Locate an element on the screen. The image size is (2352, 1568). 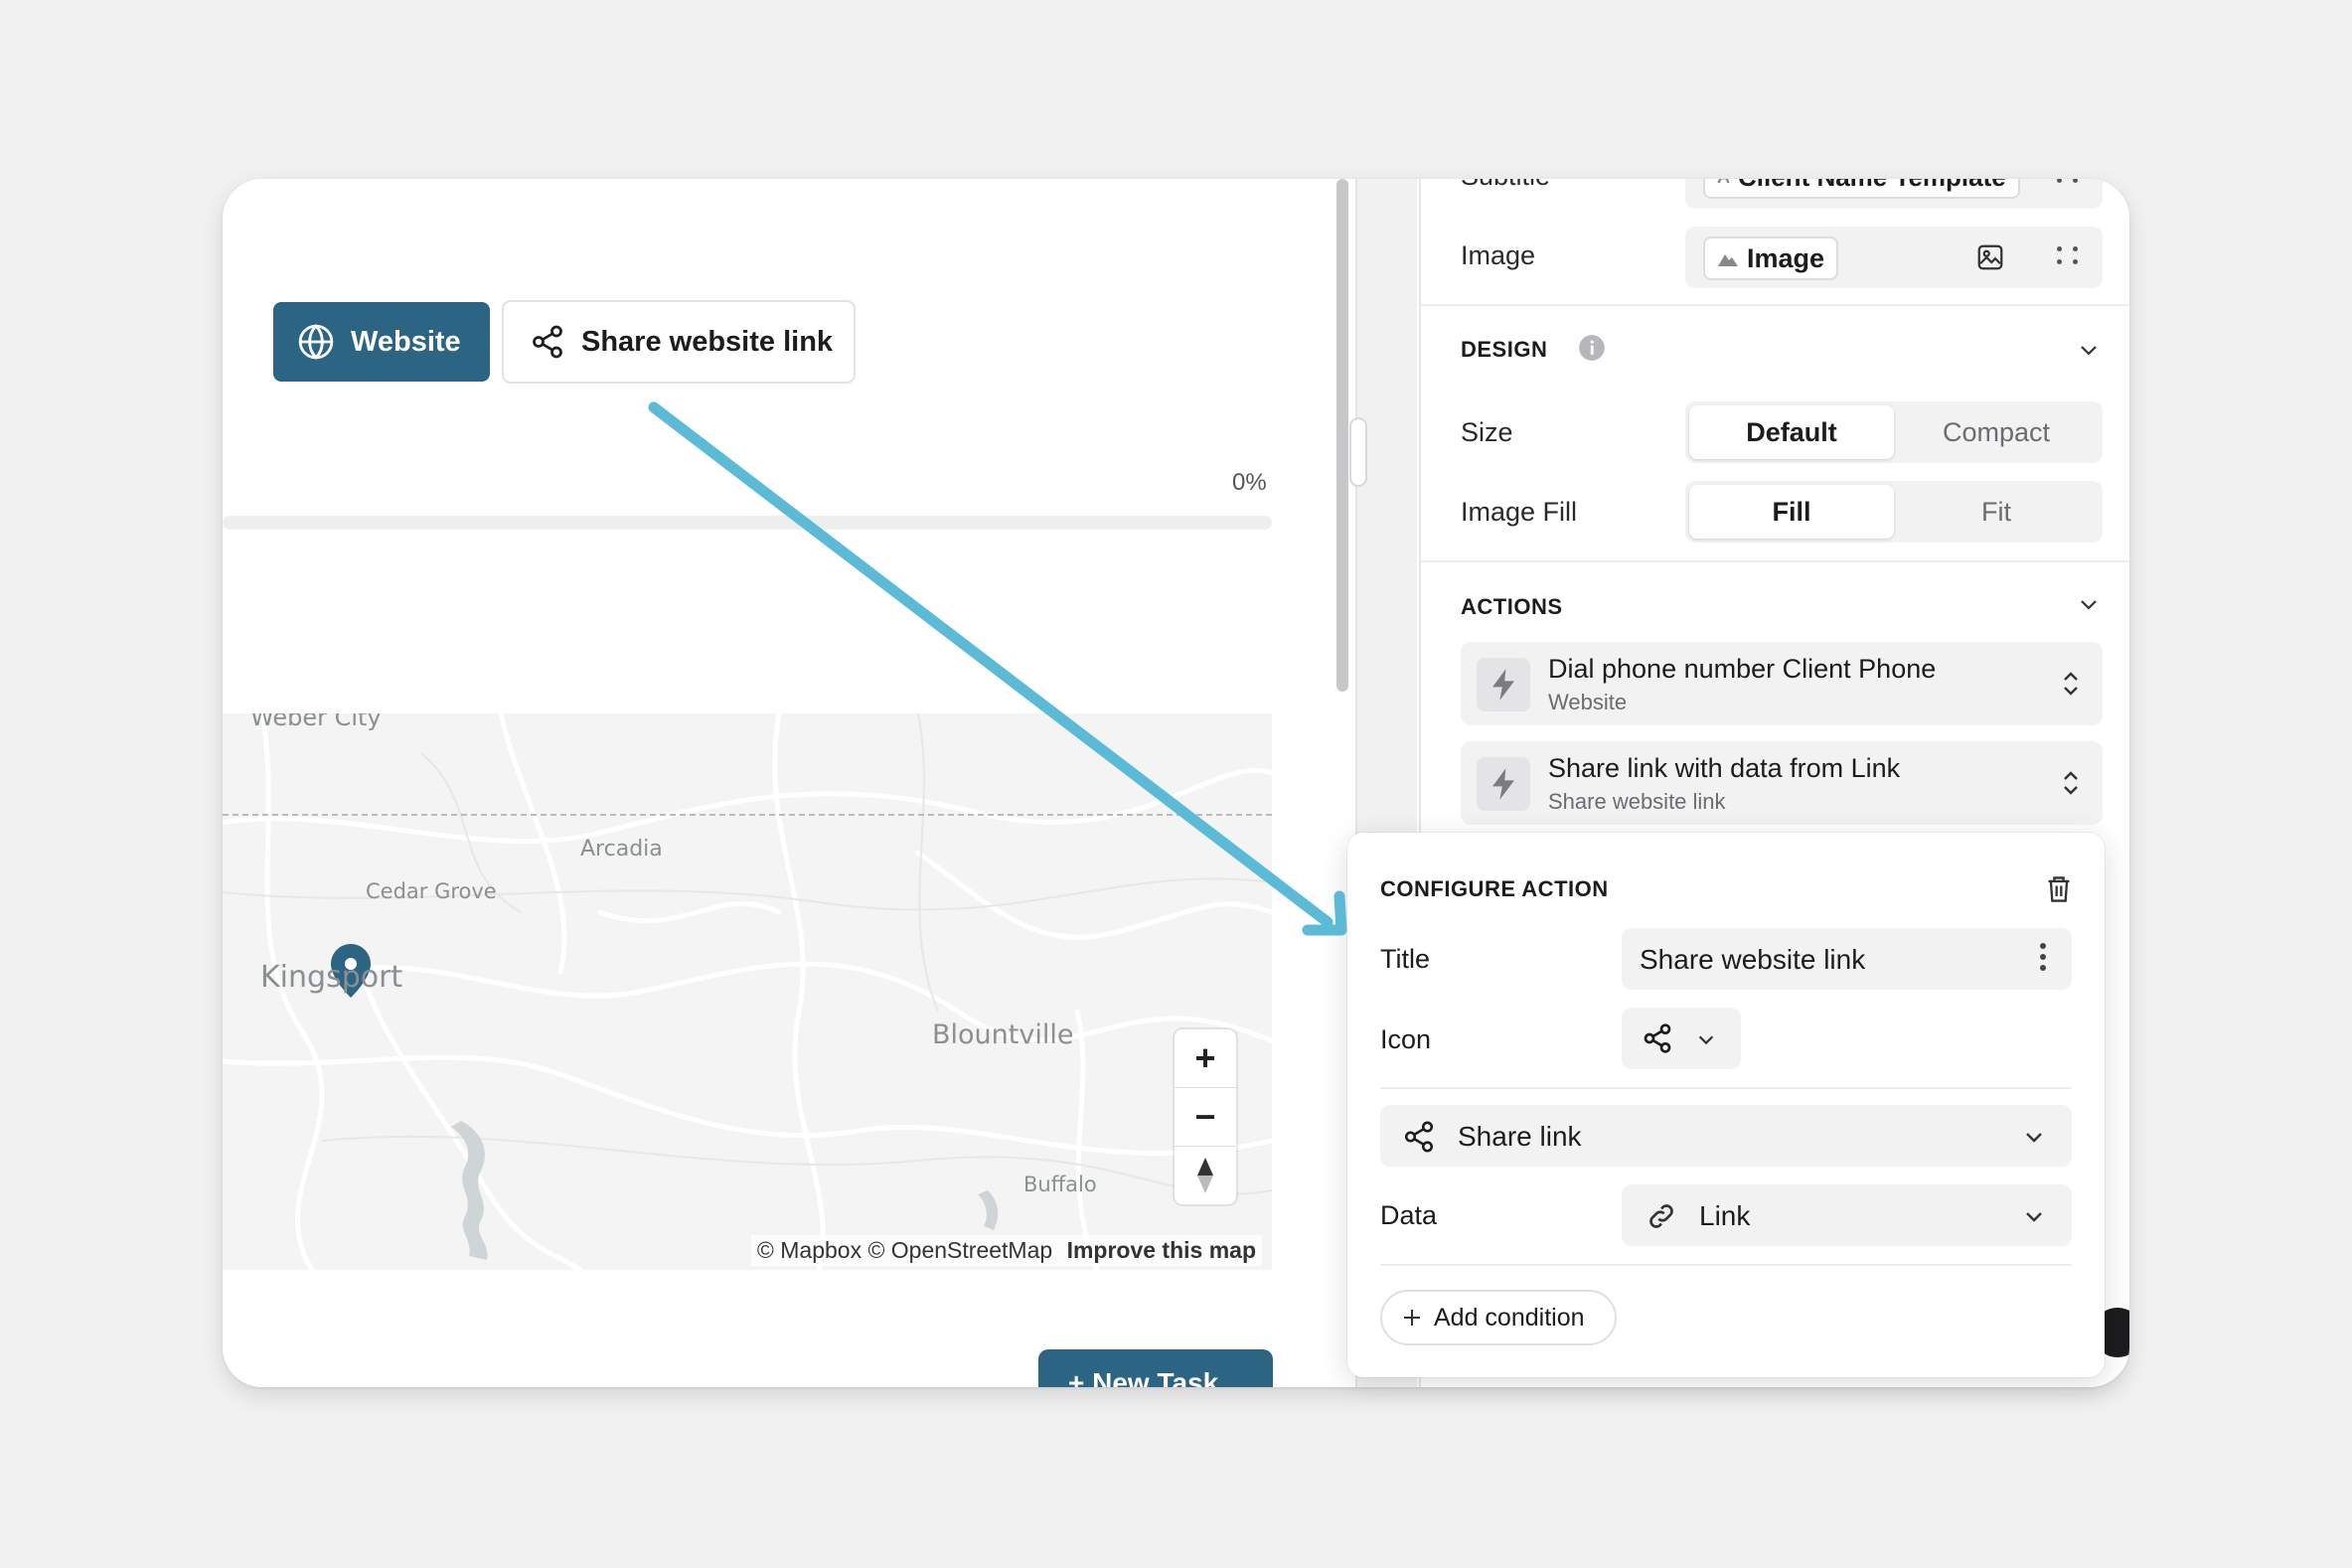
map-label-weber-city: Weber City is located at coordinates (316, 722).